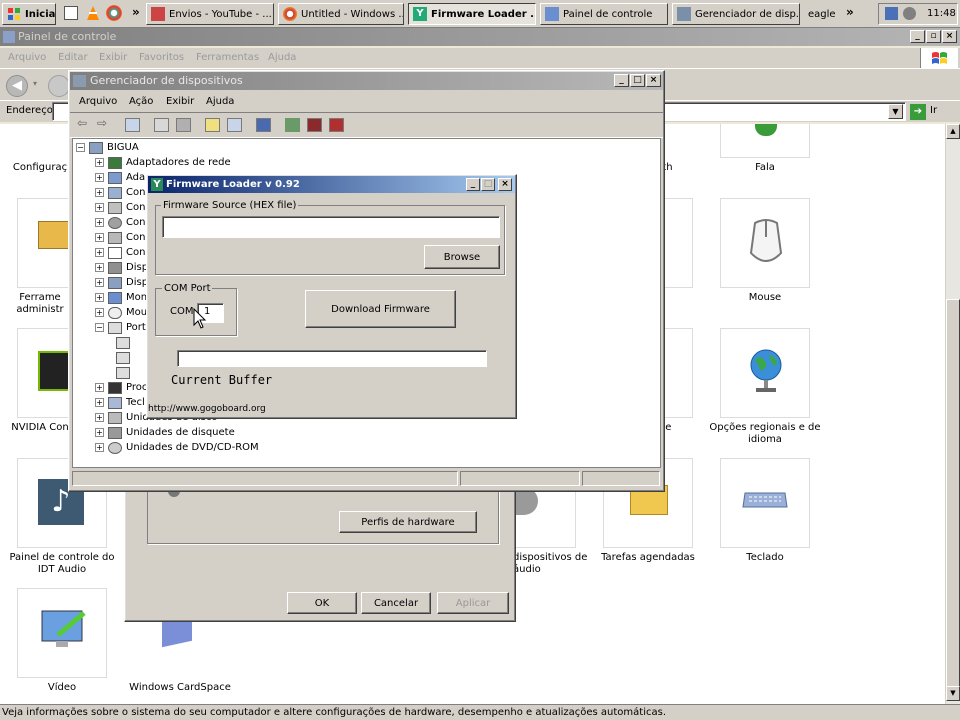  I want to click on cp-item-fala, so click(765, 141).